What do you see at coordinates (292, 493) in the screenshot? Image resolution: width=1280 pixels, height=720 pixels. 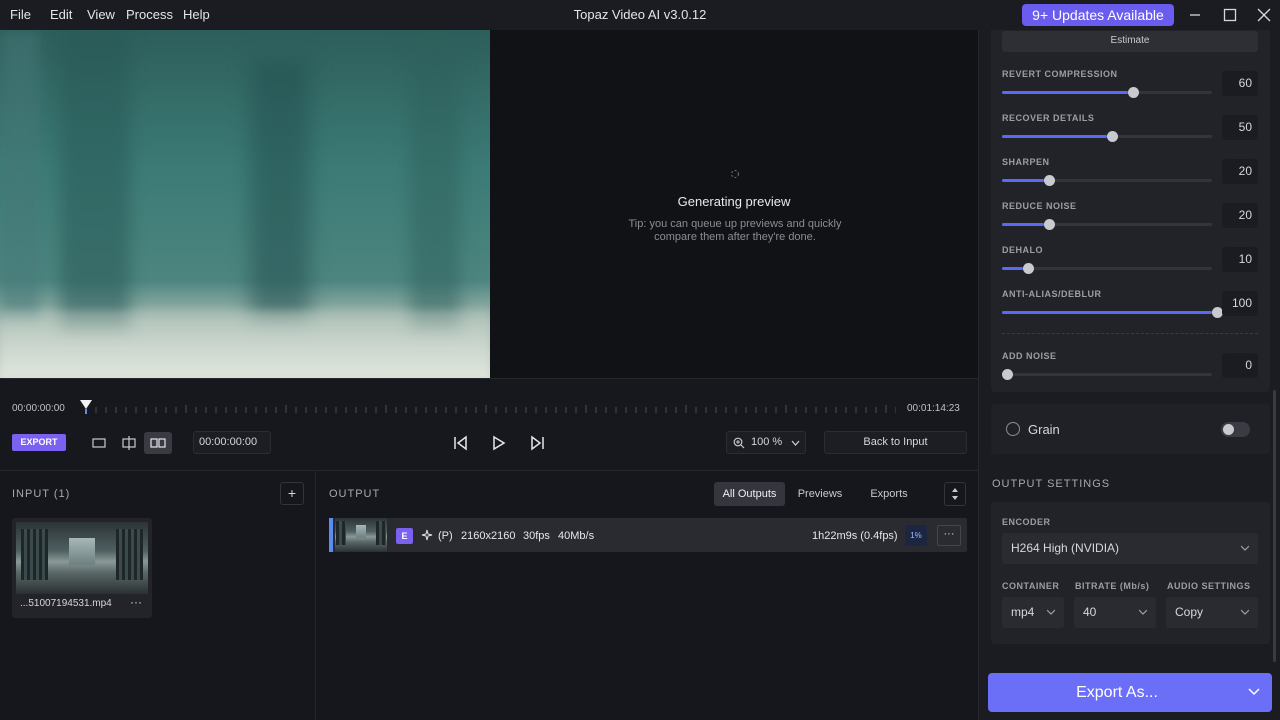 I see `add-input-button: +` at bounding box center [292, 493].